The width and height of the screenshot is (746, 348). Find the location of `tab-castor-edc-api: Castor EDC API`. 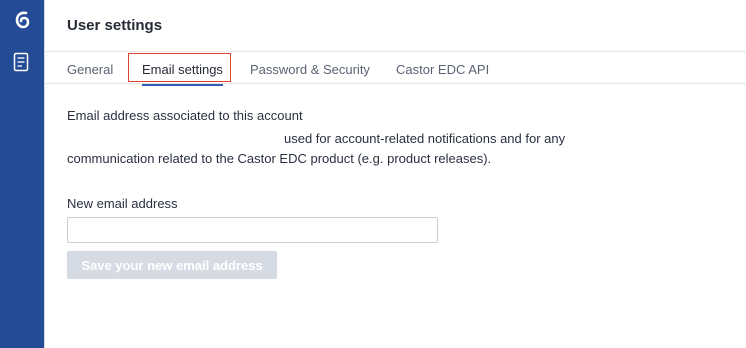

tab-castor-edc-api: Castor EDC API is located at coordinates (442, 69).